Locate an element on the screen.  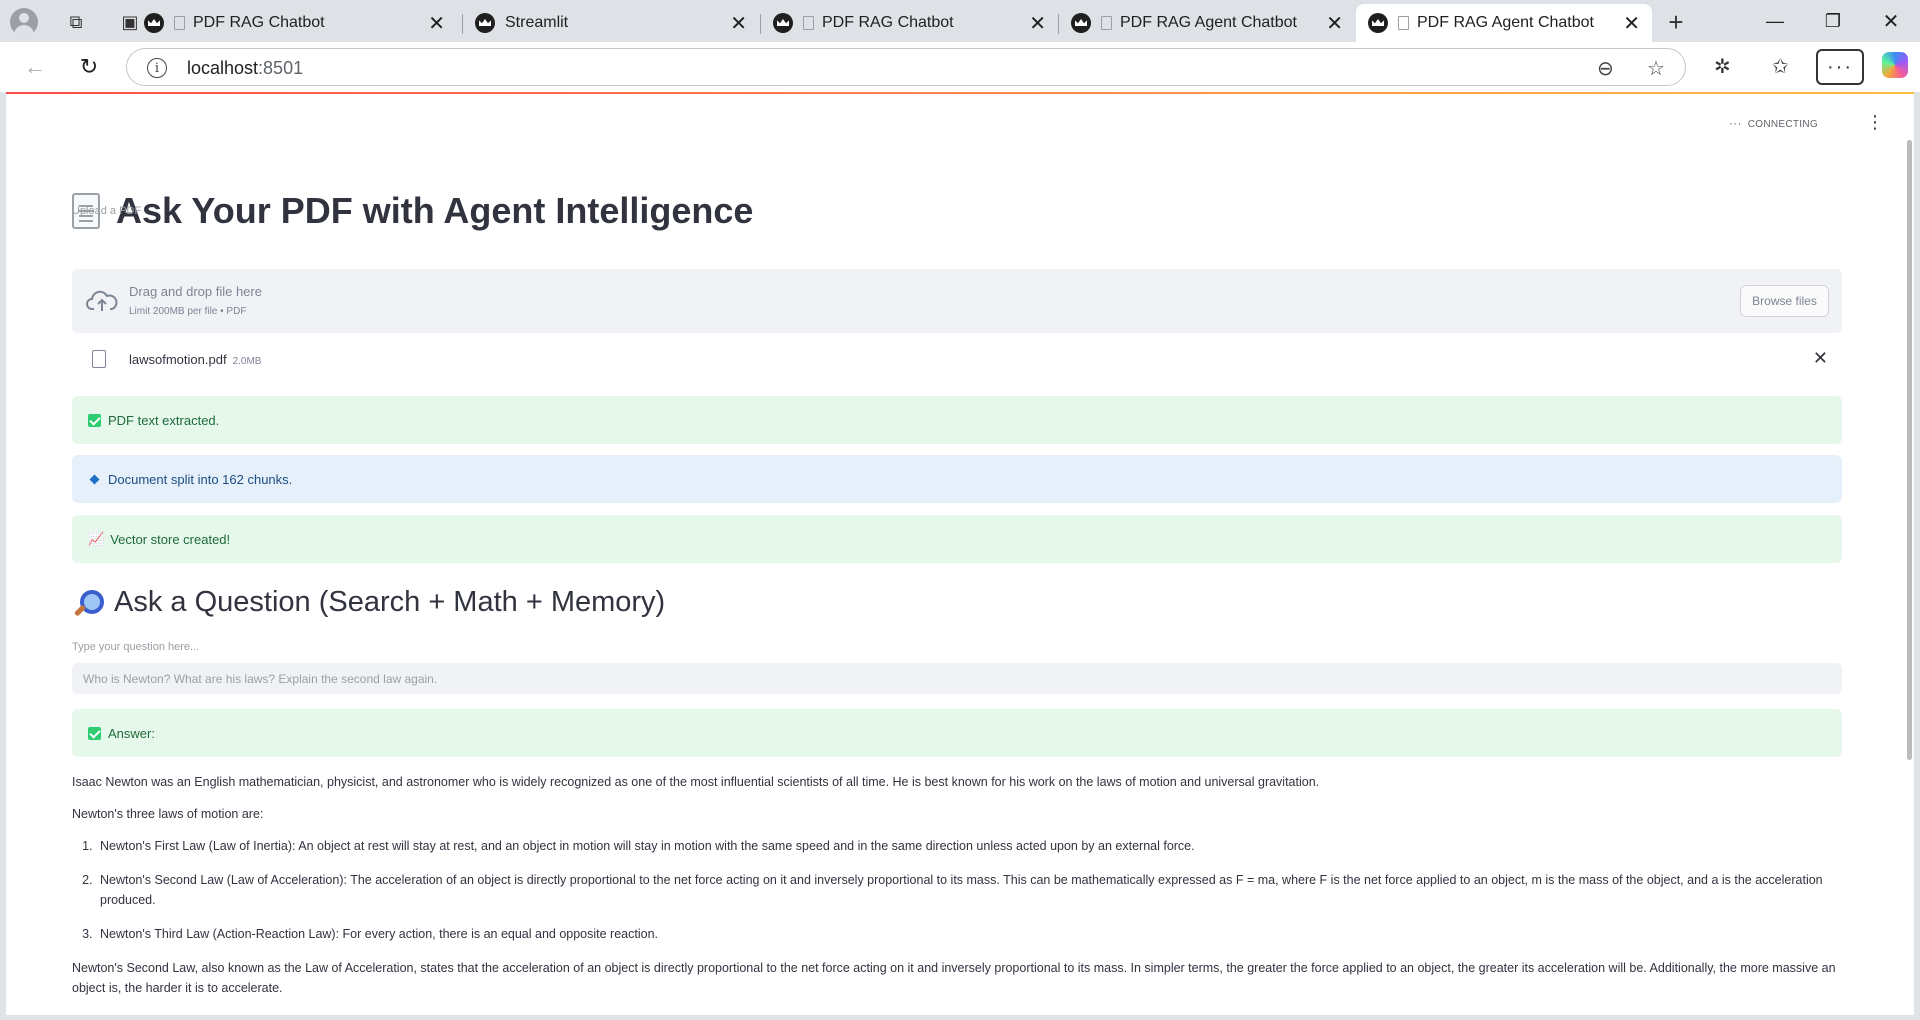
browser-toolbar: ← ↻ i localhost:8501 ⊖ ☆ ✲ ✩ ··· is located at coordinates (960, 67).